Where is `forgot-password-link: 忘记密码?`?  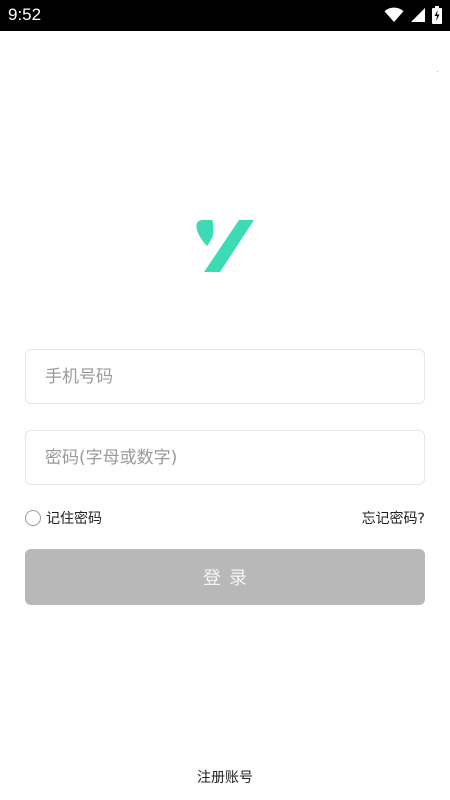 forgot-password-link: 忘记密码? is located at coordinates (393, 518).